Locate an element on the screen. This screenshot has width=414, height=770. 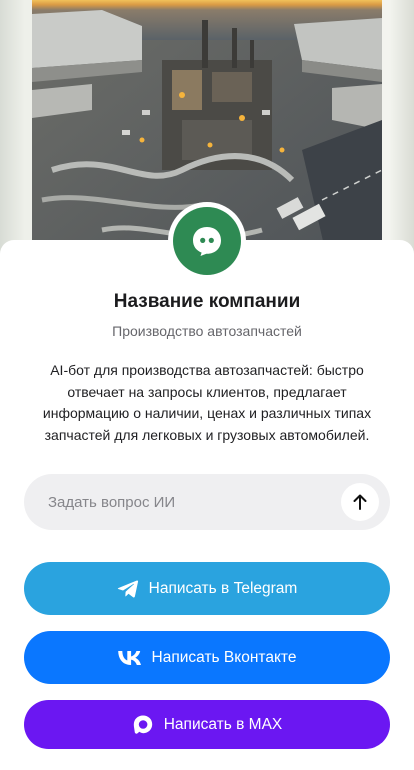
telegram-button-label: Написать в Telegram is located at coordinates (223, 588).